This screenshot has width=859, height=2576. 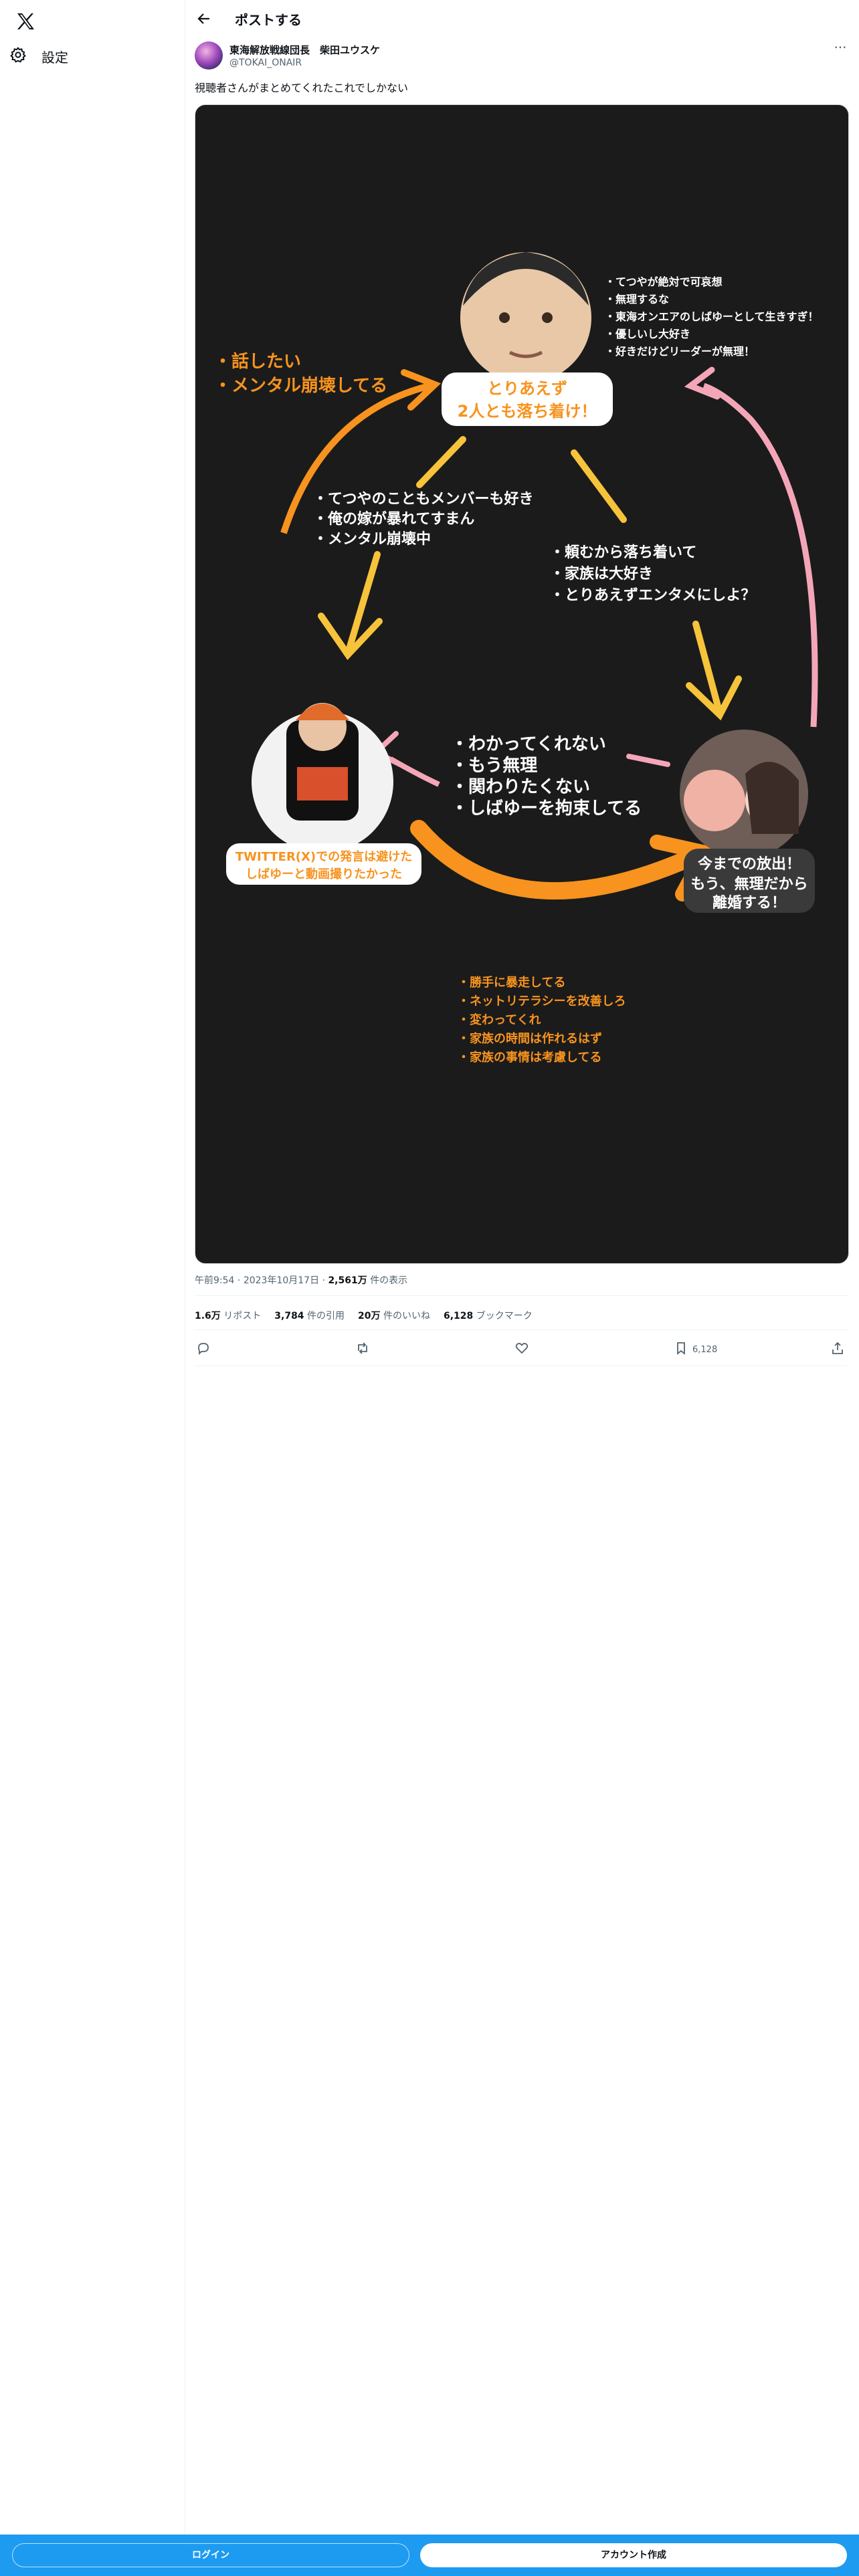 I want to click on like-button, so click(x=521, y=1349).